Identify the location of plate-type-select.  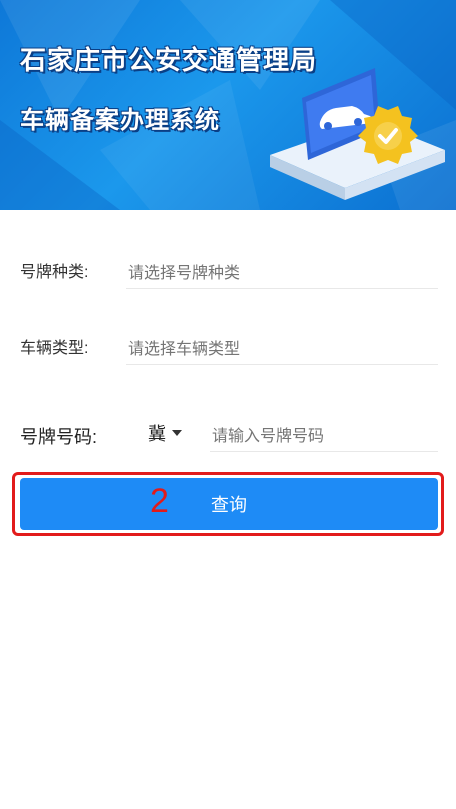
(282, 274).